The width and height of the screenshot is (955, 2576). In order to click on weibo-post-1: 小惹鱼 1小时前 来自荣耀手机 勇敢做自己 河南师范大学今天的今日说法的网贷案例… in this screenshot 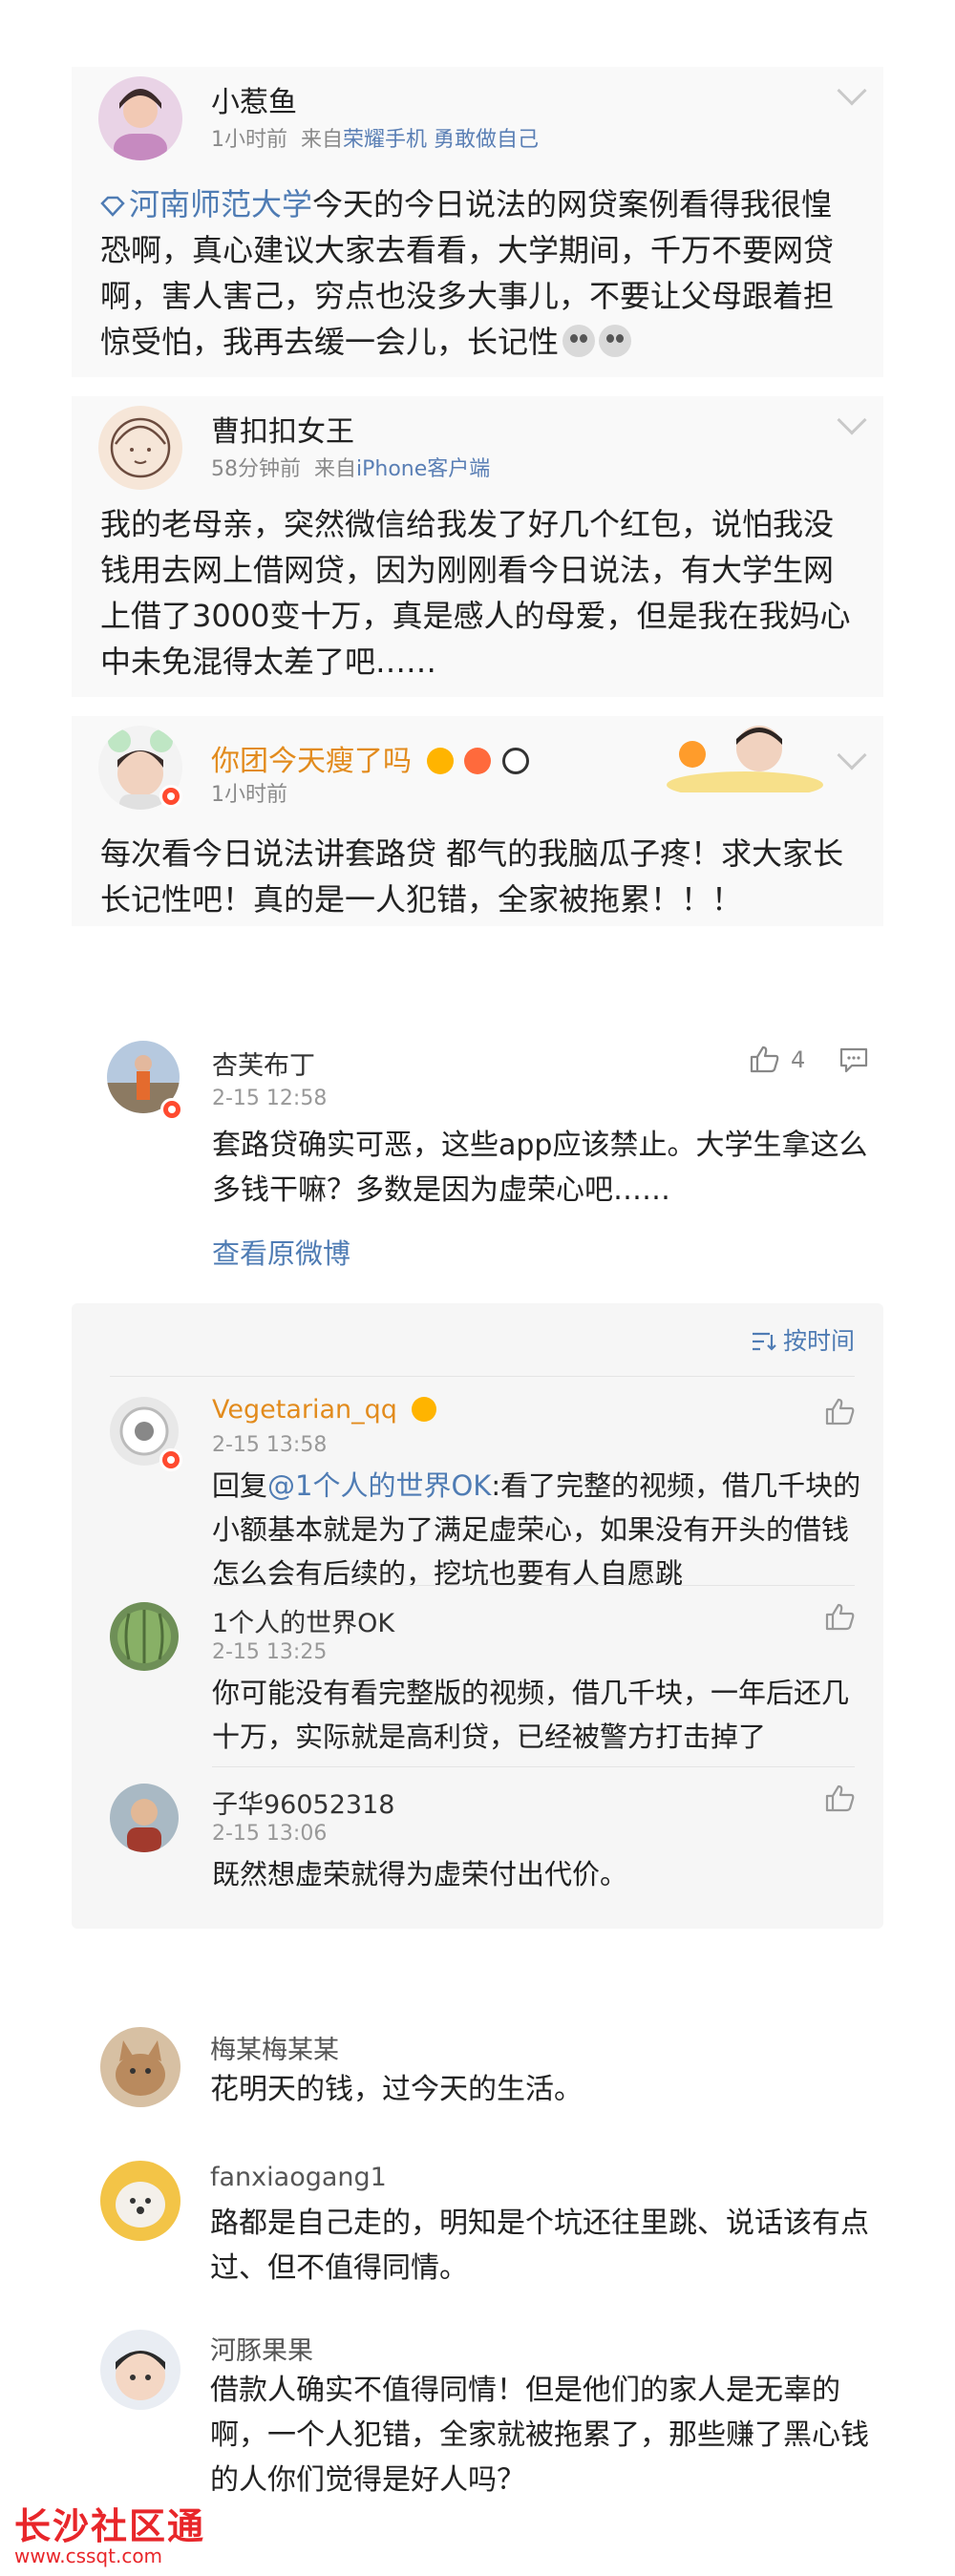, I will do `click(477, 222)`.